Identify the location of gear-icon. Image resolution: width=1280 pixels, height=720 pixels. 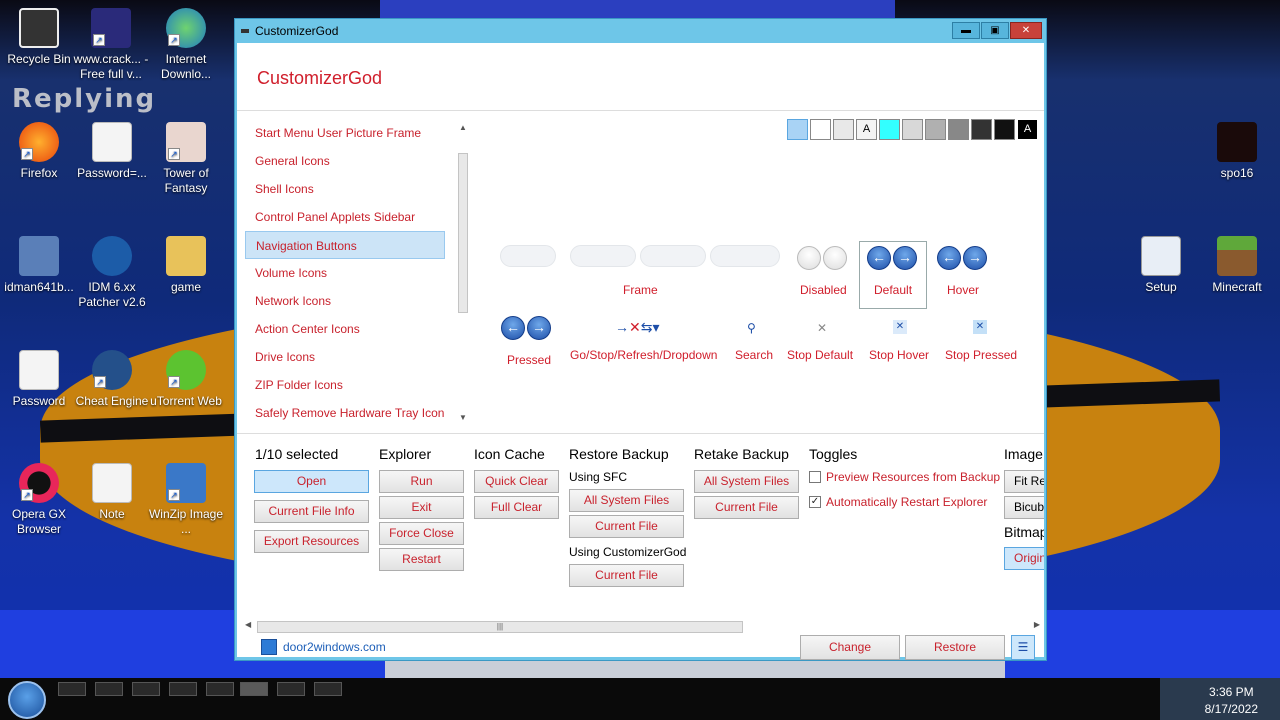
(112, 256).